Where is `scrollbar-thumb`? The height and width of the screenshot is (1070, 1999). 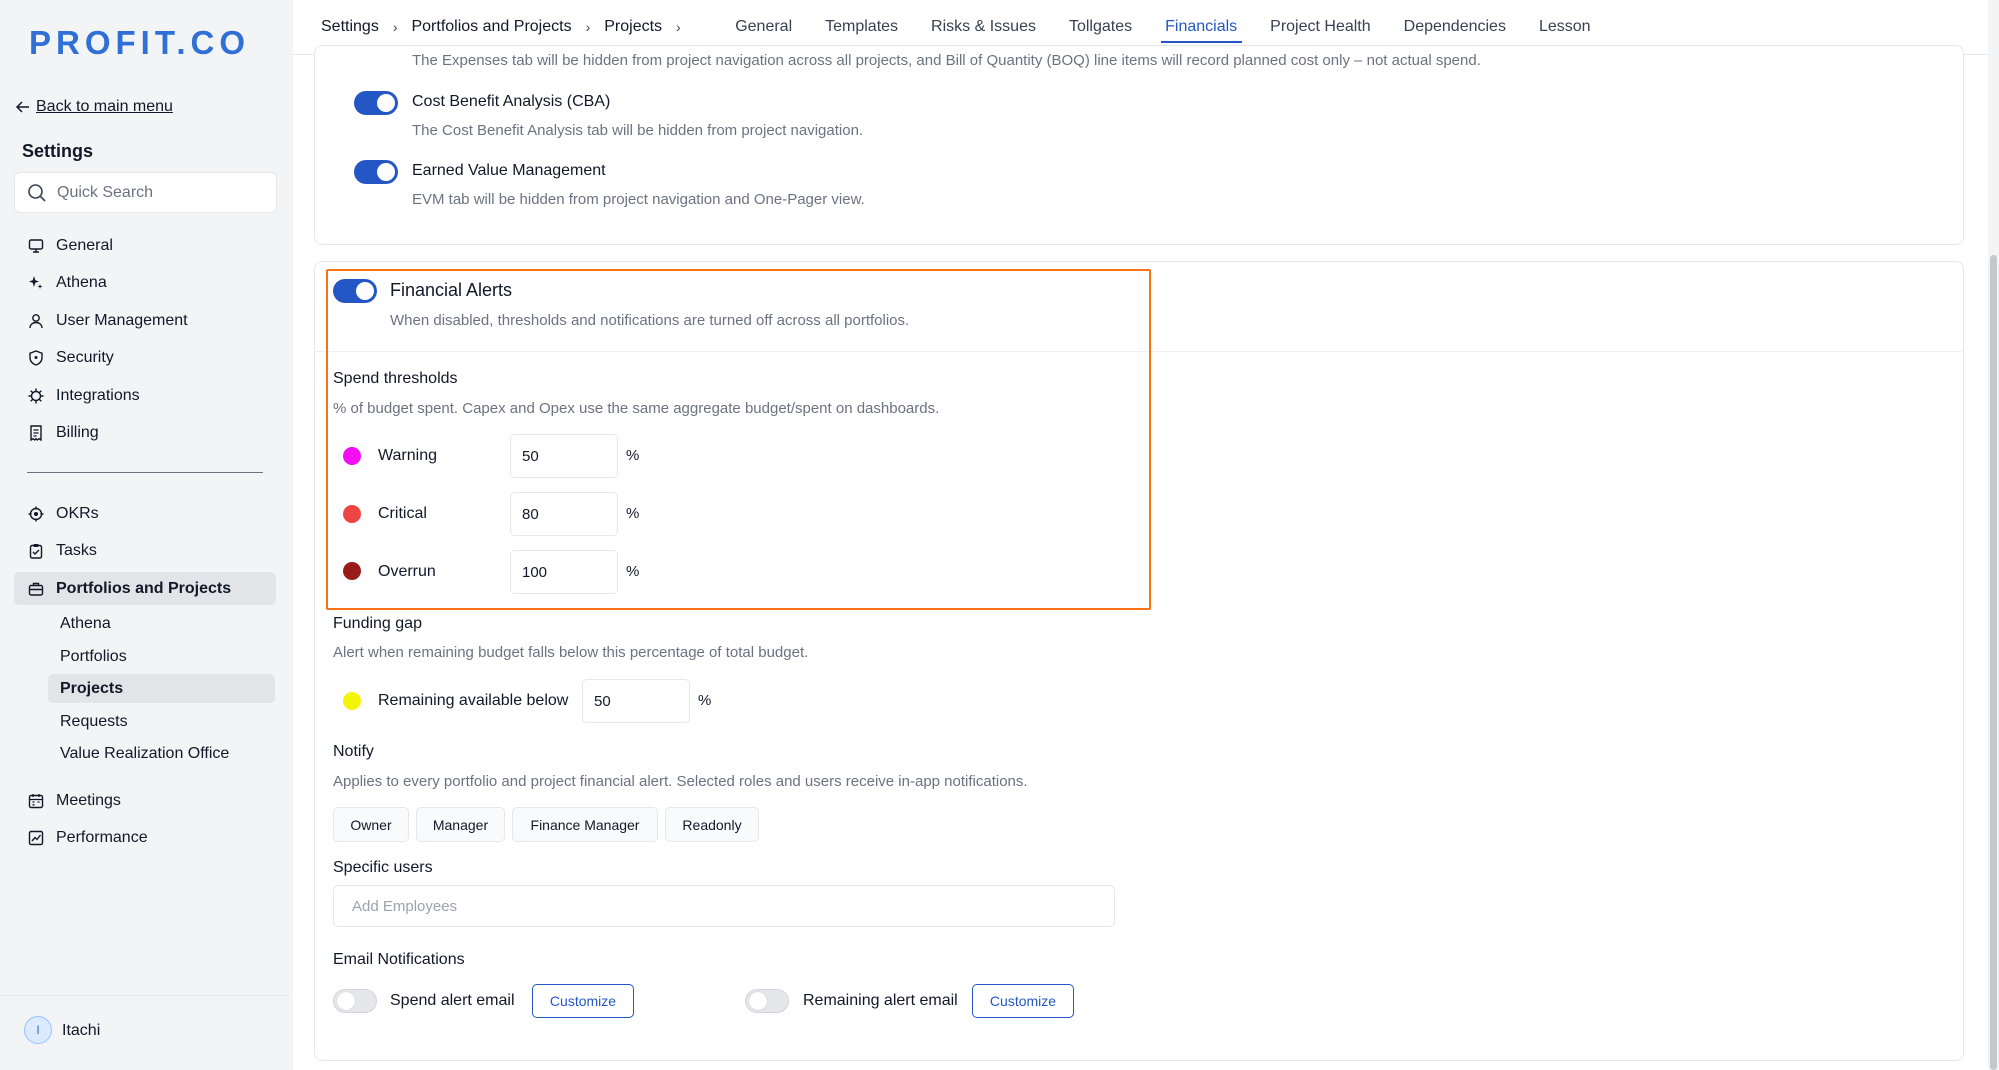
scrollbar-thumb is located at coordinates (1993, 662).